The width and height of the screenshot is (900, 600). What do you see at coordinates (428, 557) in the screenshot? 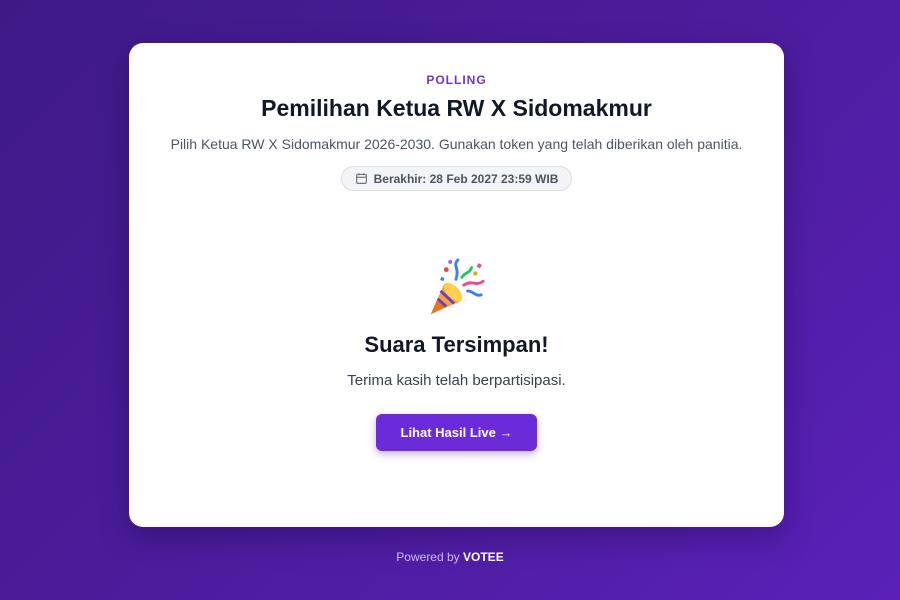
I see `footer-prefix: Powered by` at bounding box center [428, 557].